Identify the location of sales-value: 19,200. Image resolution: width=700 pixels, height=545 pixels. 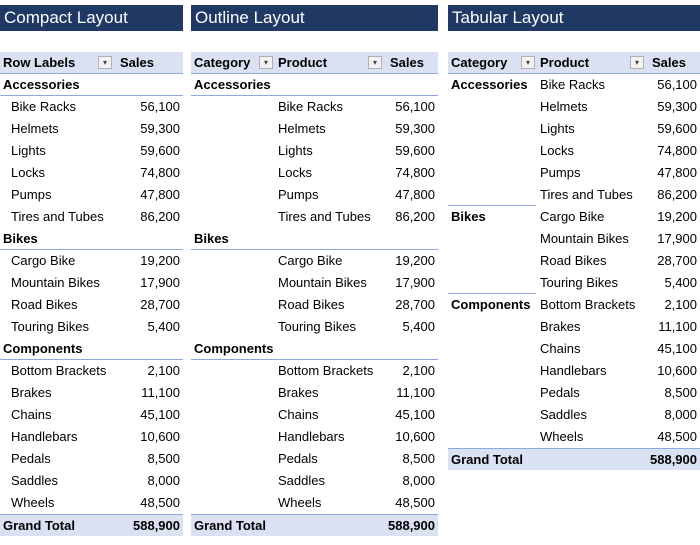
(160, 260).